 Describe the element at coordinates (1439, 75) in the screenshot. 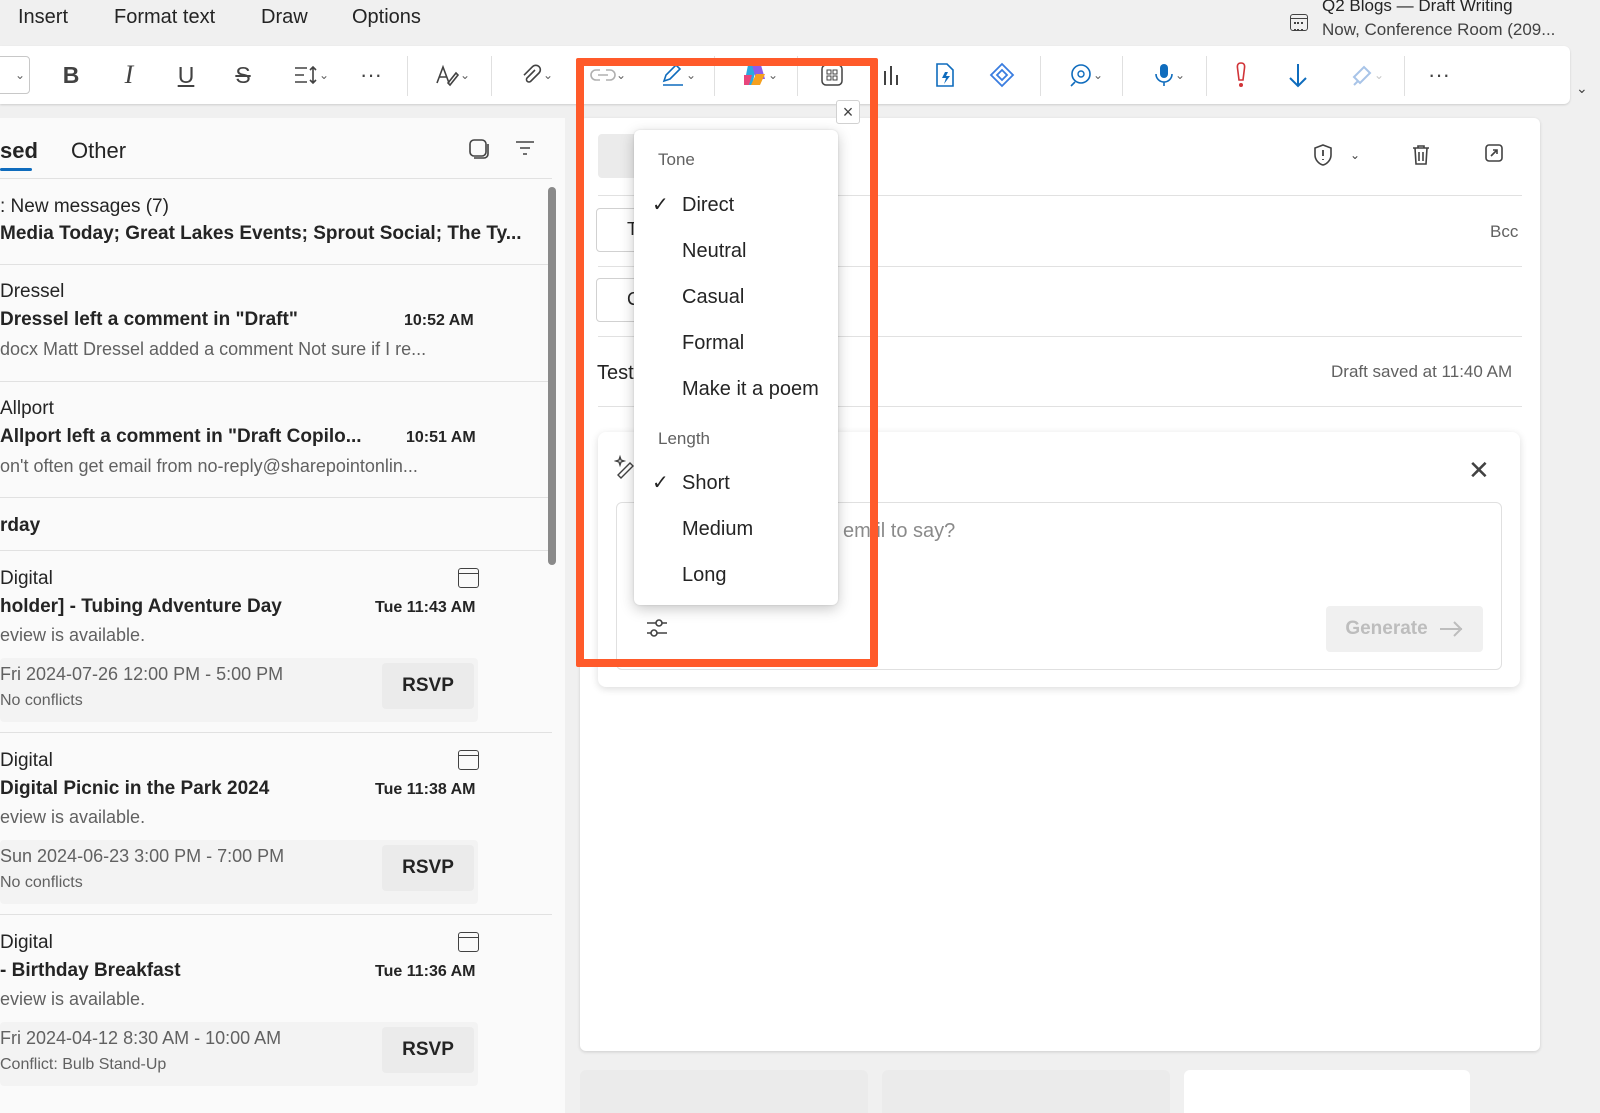

I see `more-options-button: ···` at that location.